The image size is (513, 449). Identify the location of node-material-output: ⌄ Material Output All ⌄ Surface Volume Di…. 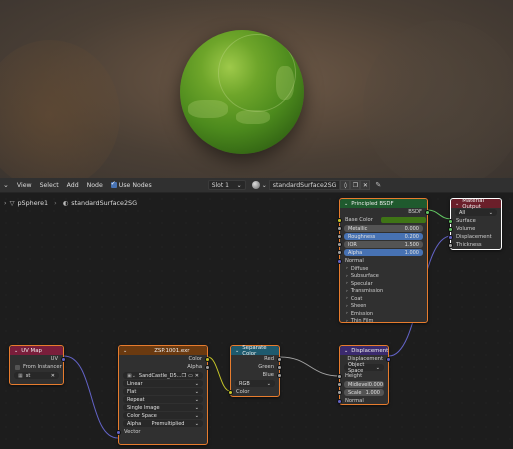
(475, 224).